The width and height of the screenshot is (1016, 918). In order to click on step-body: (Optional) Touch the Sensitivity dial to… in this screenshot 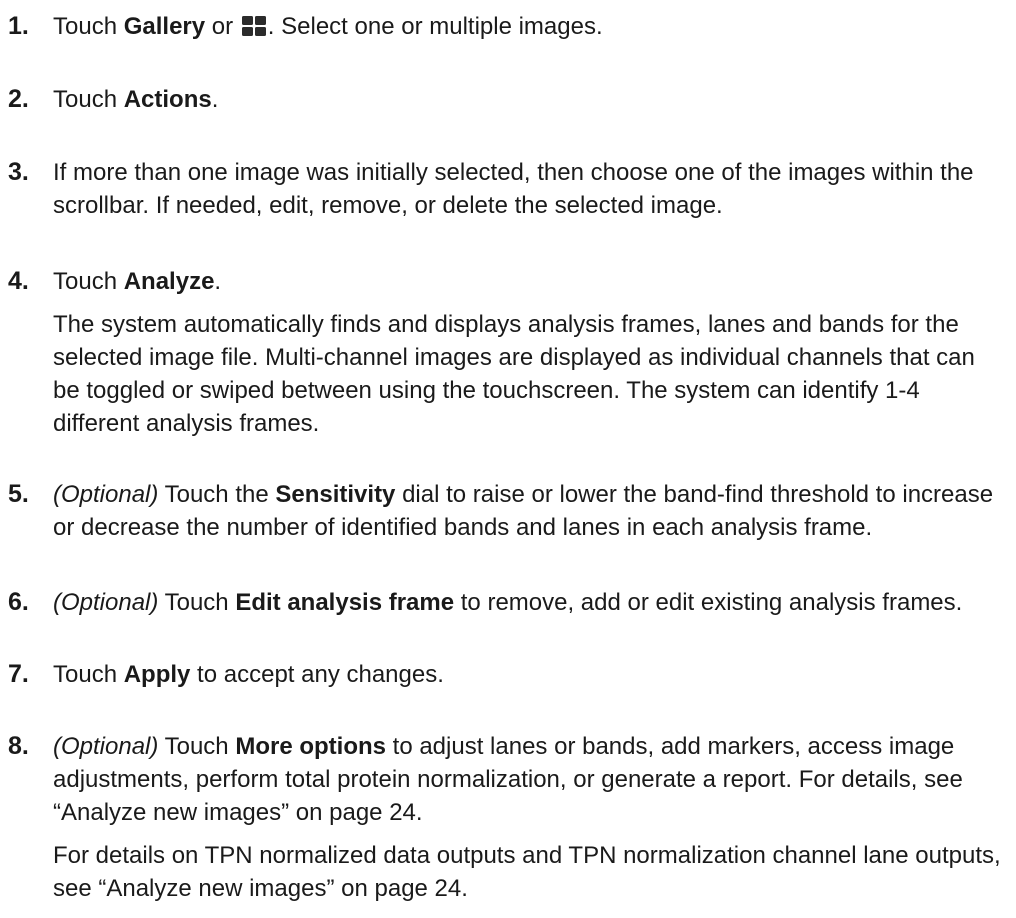, I will do `click(530, 511)`.